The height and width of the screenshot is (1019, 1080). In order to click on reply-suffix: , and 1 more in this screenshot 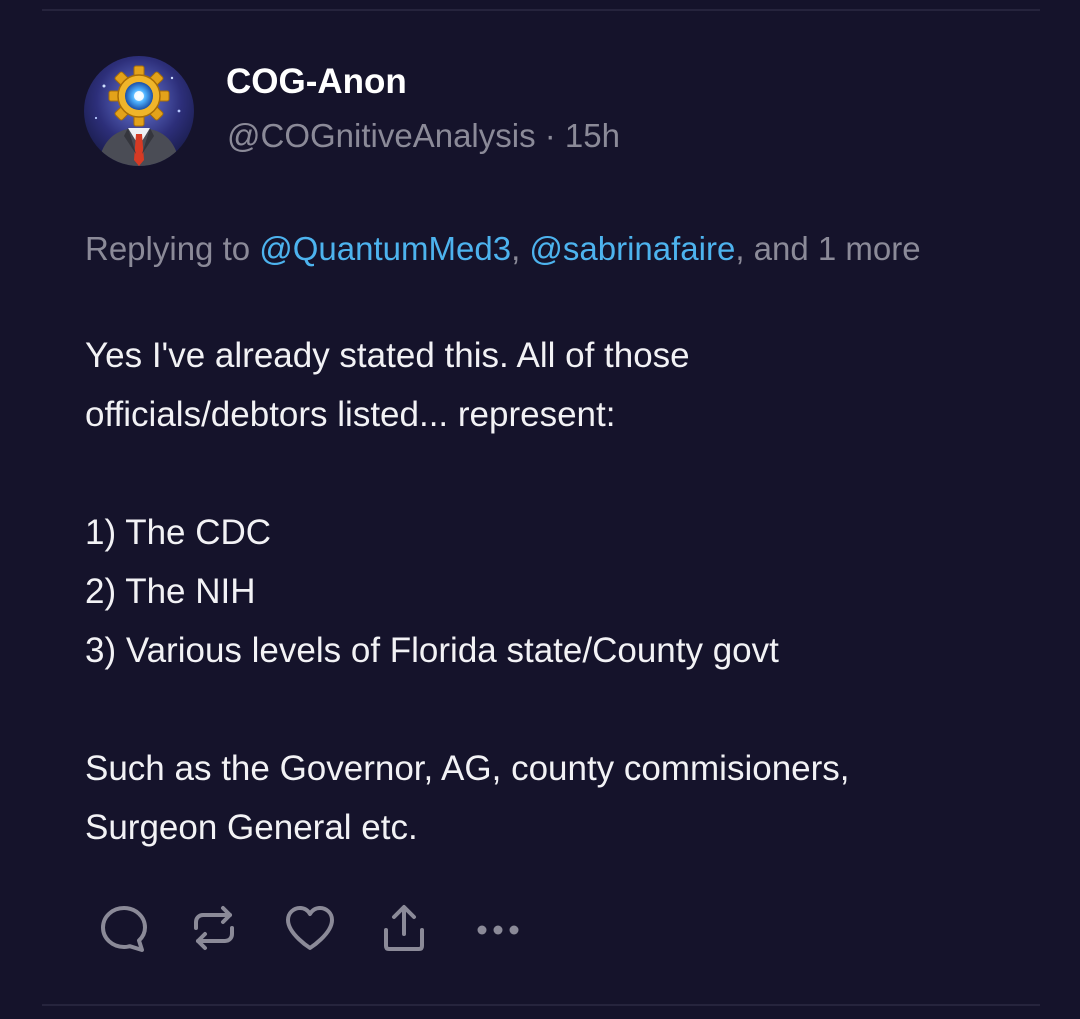, I will do `click(827, 248)`.